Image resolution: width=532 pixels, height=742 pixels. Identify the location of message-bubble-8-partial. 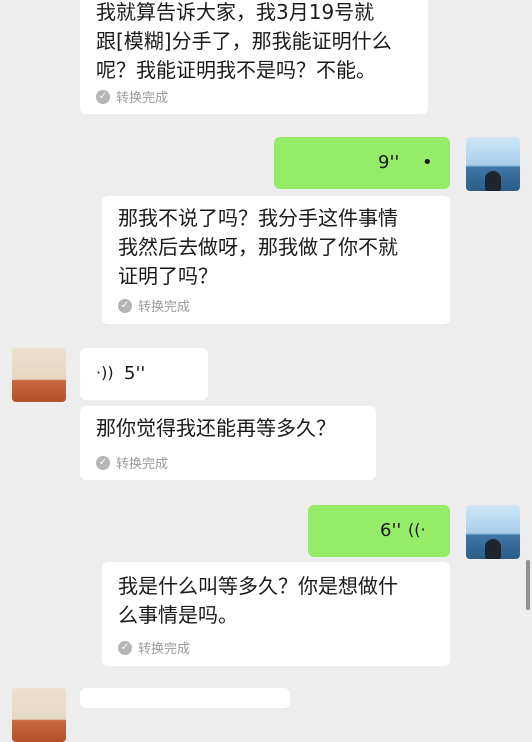
(185, 698).